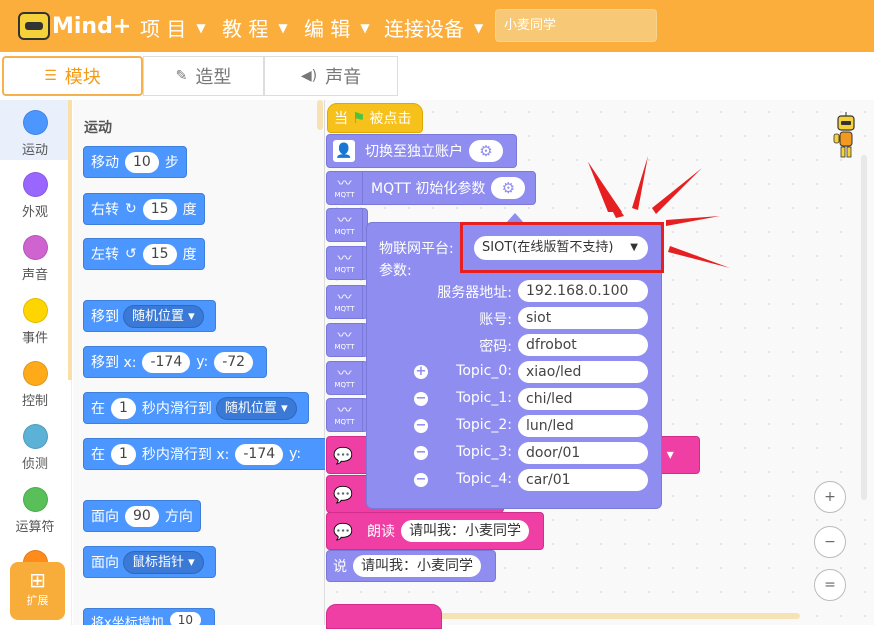 This screenshot has width=874, height=629. What do you see at coordinates (74, 26) in the screenshot?
I see `app-logo: Mind+` at bounding box center [74, 26].